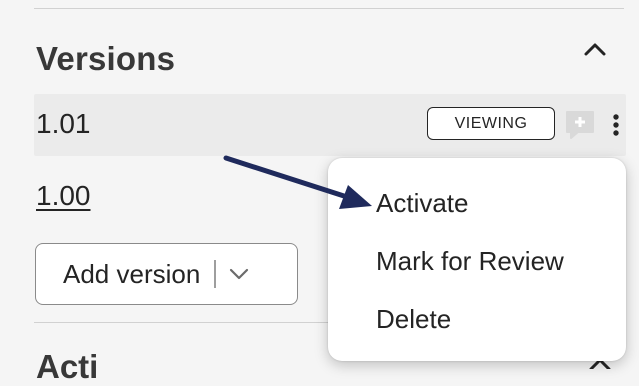  Describe the element at coordinates (215, 274) in the screenshot. I see `button-separator` at that location.